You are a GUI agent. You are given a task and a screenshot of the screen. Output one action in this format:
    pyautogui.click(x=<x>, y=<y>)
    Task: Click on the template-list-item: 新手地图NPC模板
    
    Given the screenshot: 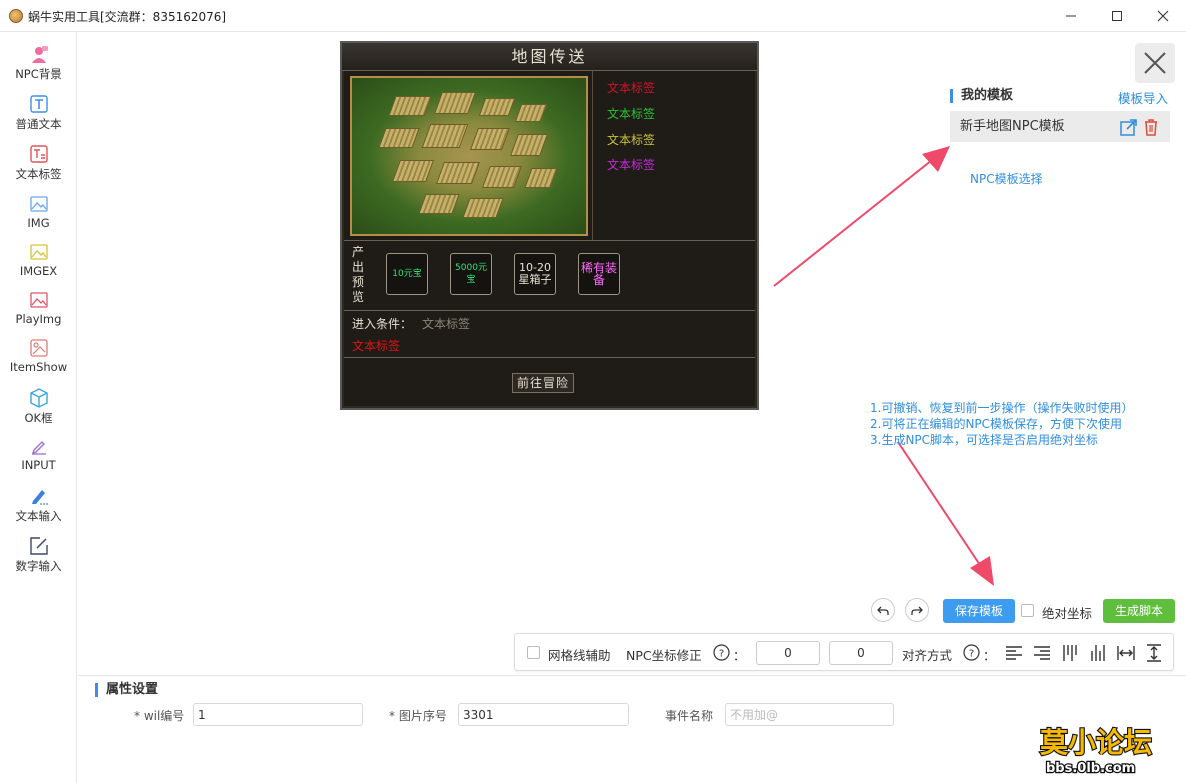 What is the action you would take?
    pyautogui.click(x=1060, y=126)
    